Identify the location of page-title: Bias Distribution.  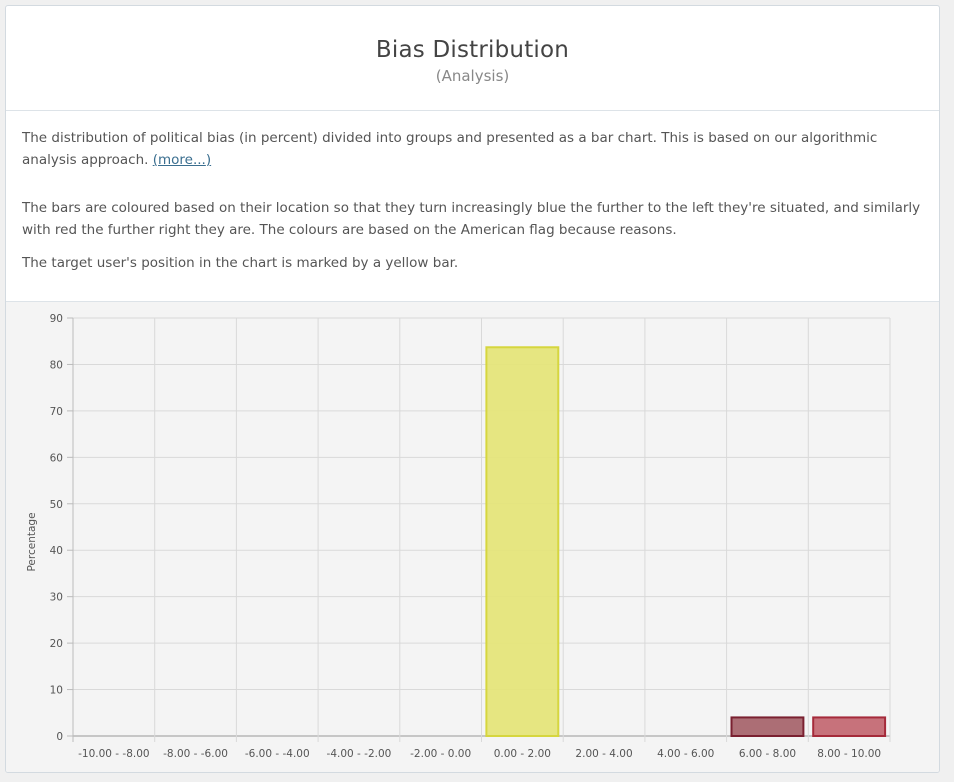
(472, 50).